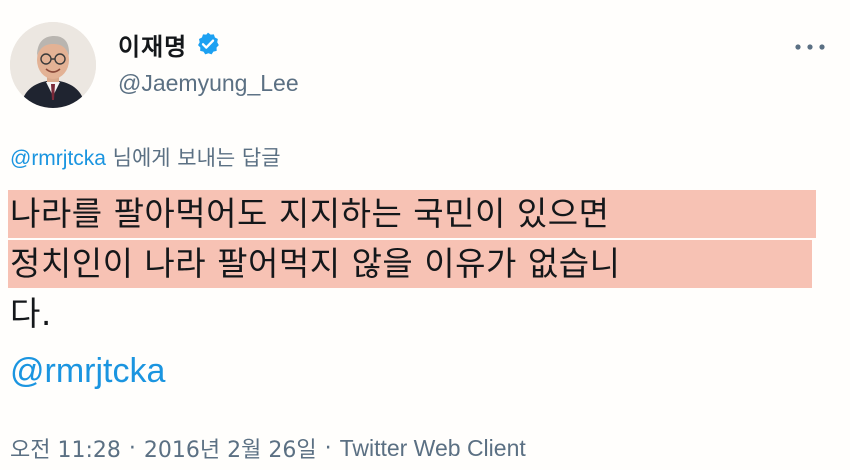 The width and height of the screenshot is (850, 470). What do you see at coordinates (230, 448) in the screenshot?
I see `tweet-date: 2016년 2월 26일` at bounding box center [230, 448].